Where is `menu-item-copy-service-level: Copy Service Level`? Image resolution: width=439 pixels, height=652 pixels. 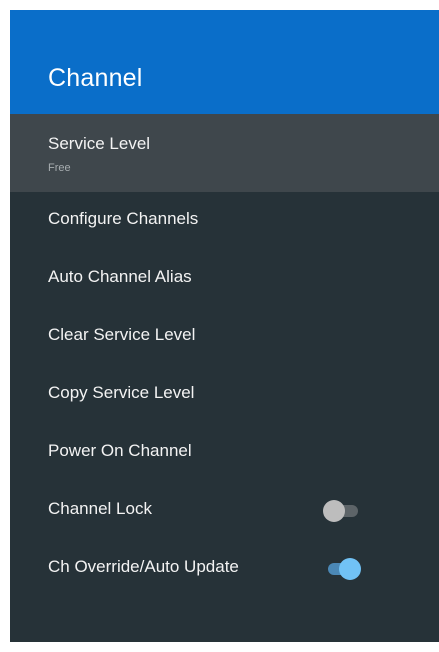 menu-item-copy-service-level: Copy Service Level is located at coordinates (224, 395).